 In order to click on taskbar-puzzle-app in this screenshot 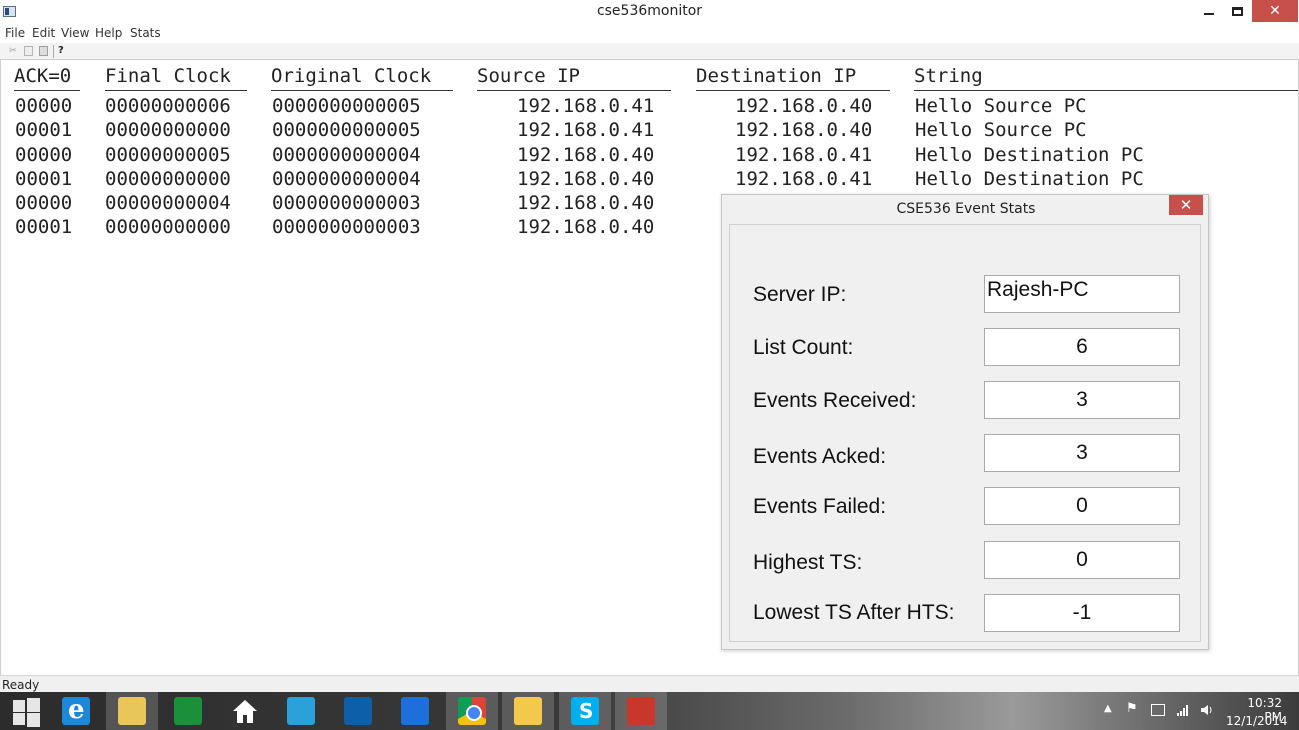, I will do `click(528, 711)`.